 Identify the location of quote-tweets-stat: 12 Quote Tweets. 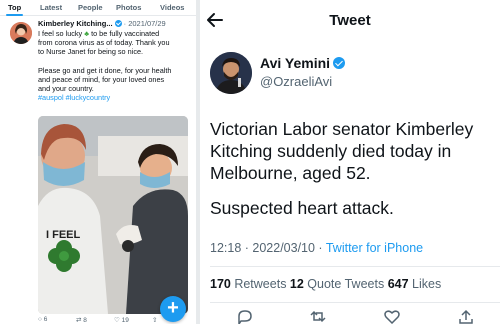
(339, 284).